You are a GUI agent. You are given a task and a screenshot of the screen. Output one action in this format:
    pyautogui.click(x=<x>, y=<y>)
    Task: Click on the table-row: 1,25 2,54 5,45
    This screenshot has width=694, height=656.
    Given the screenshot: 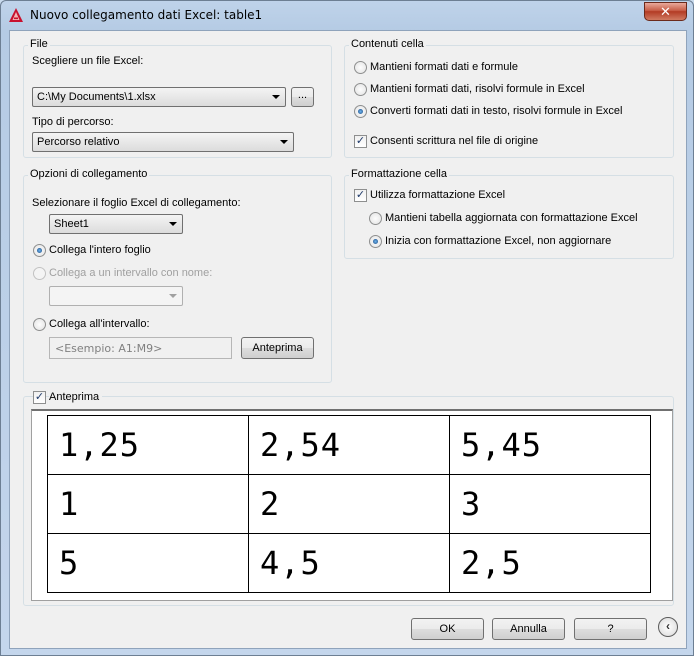 What is the action you would take?
    pyautogui.click(x=349, y=445)
    